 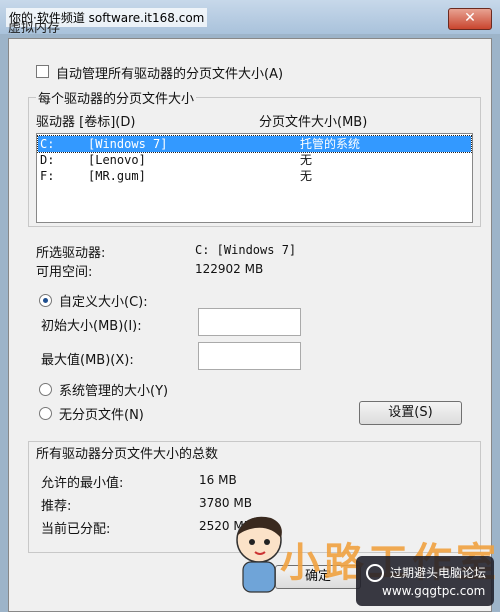 What do you see at coordinates (330, 144) in the screenshot?
I see `drive-page-size: 托管的系统` at bounding box center [330, 144].